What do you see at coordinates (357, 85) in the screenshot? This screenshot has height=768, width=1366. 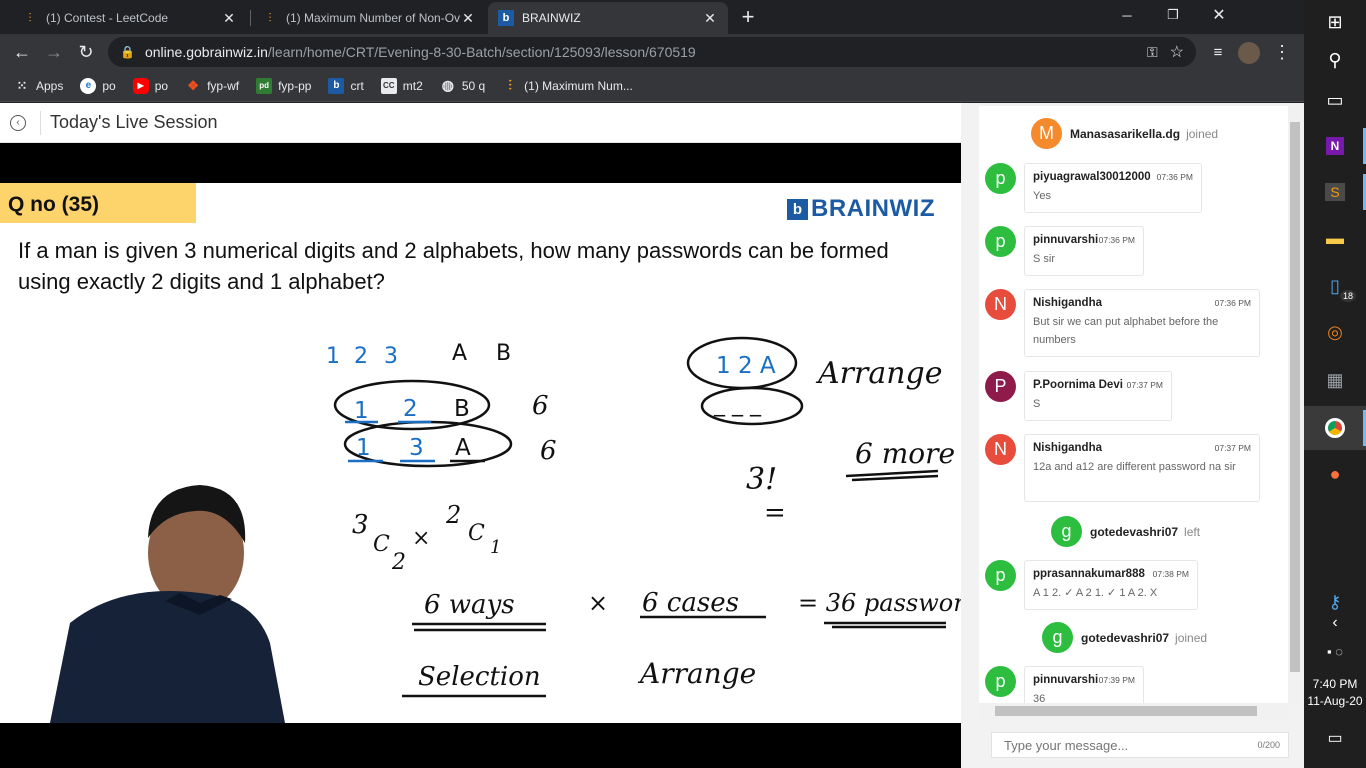 I see `bookmark-label: crt` at bounding box center [357, 85].